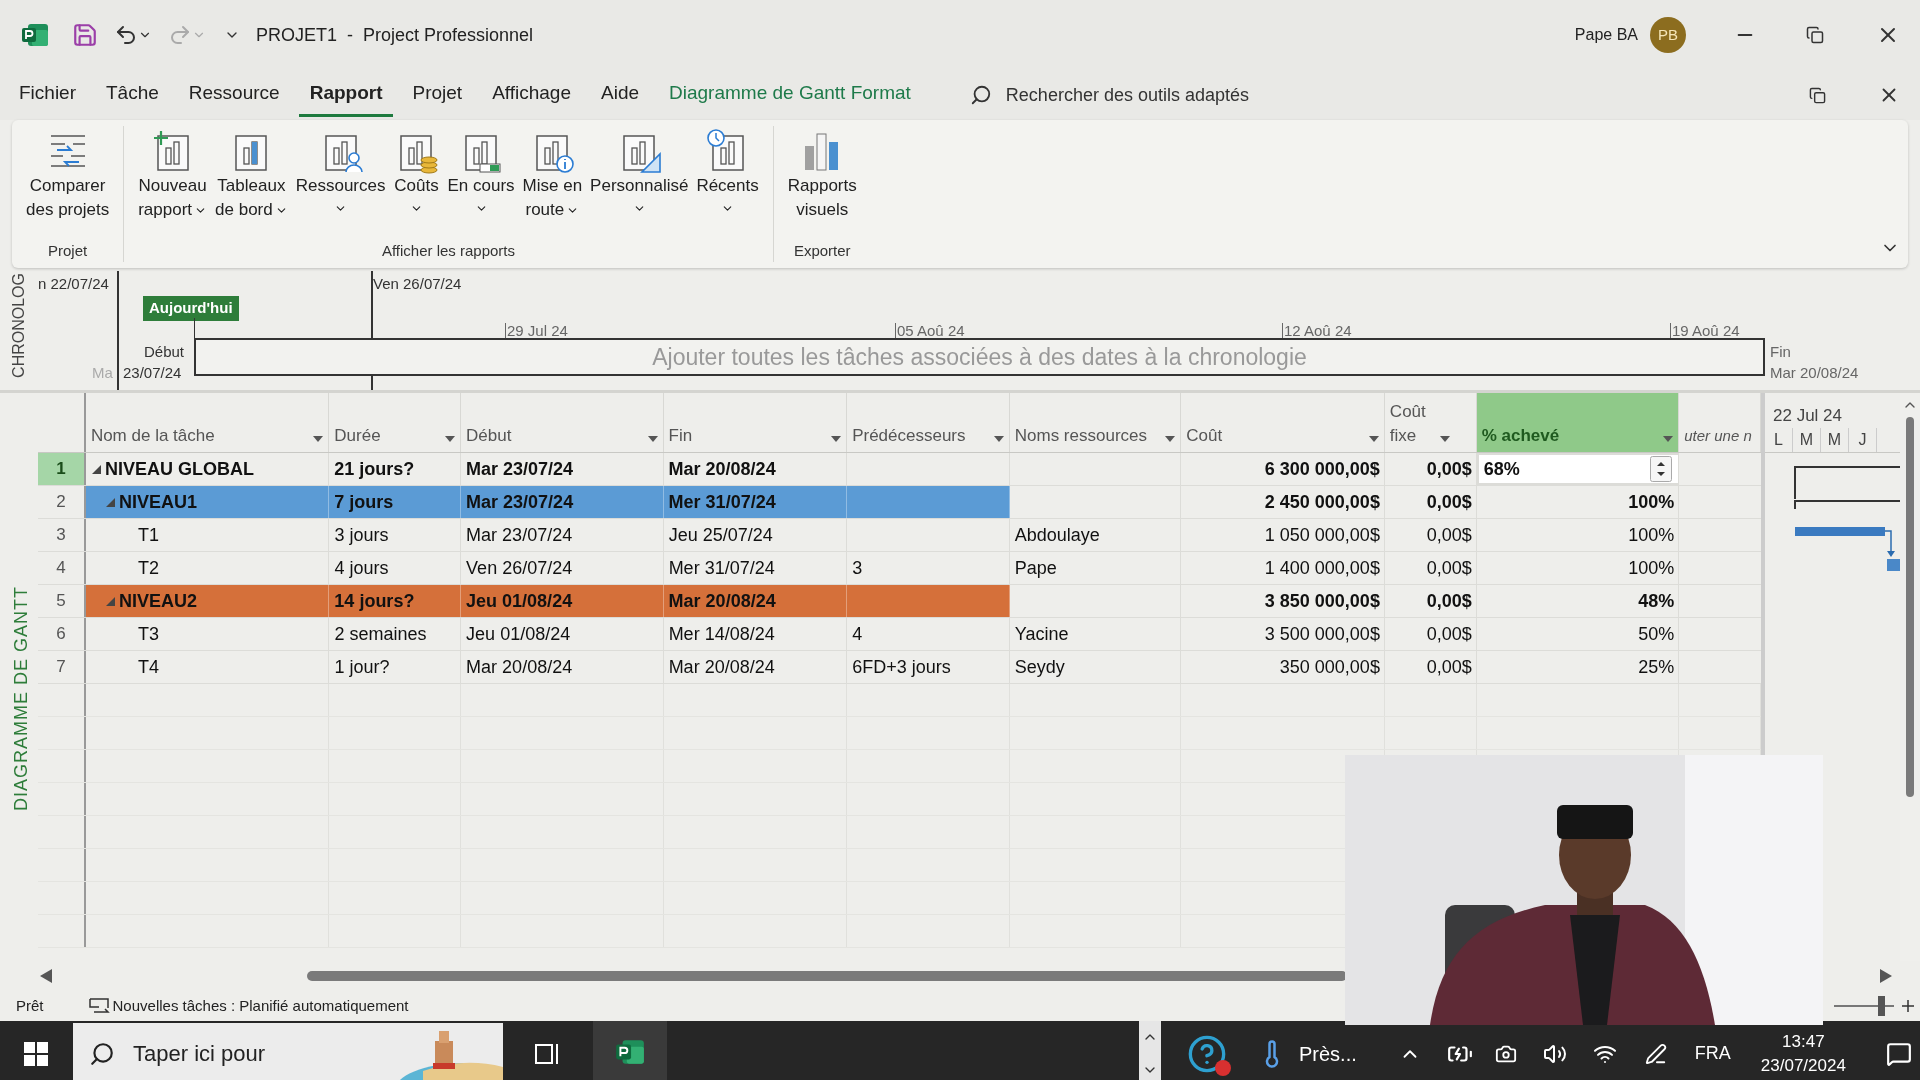 This screenshot has width=1920, height=1080. Describe the element at coordinates (207, 568) in the screenshot. I see `table-cell: T2` at that location.